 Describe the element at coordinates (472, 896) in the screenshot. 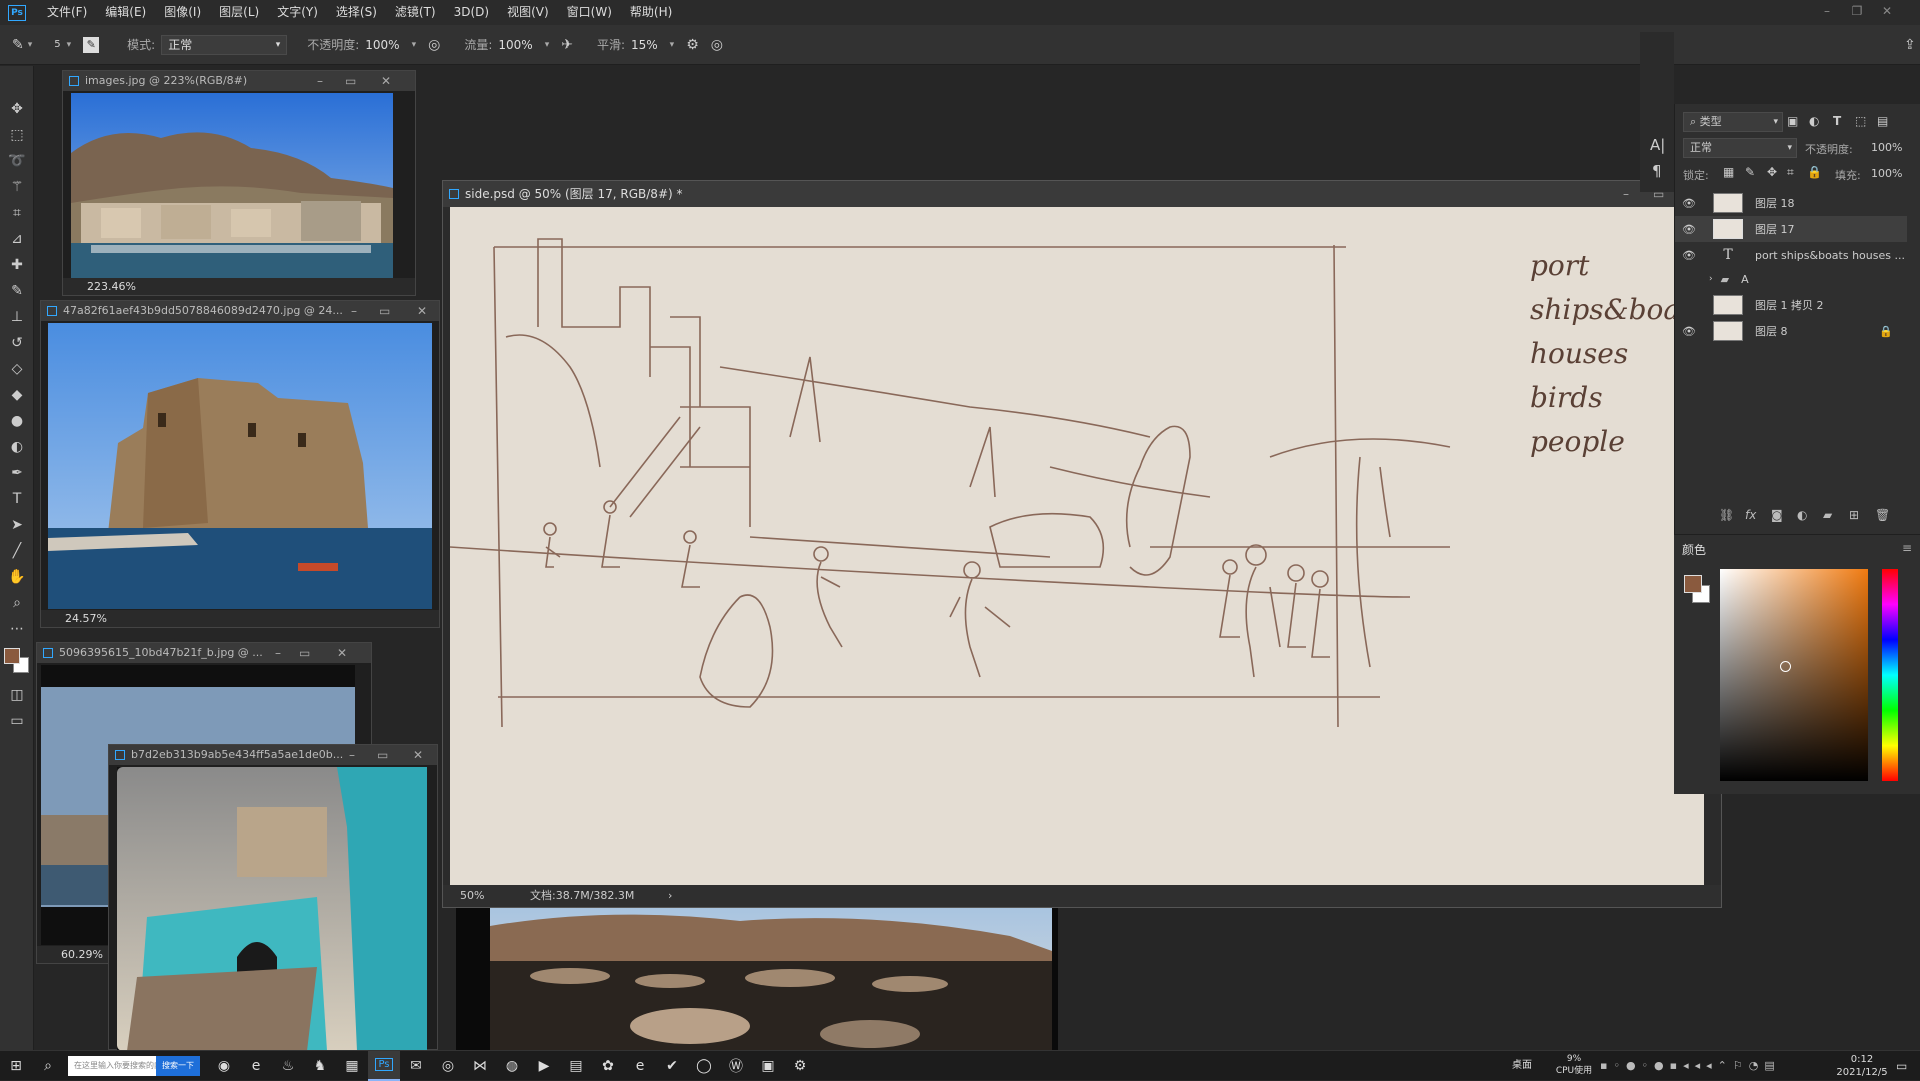

I see `zoom-level: 50%` at that location.